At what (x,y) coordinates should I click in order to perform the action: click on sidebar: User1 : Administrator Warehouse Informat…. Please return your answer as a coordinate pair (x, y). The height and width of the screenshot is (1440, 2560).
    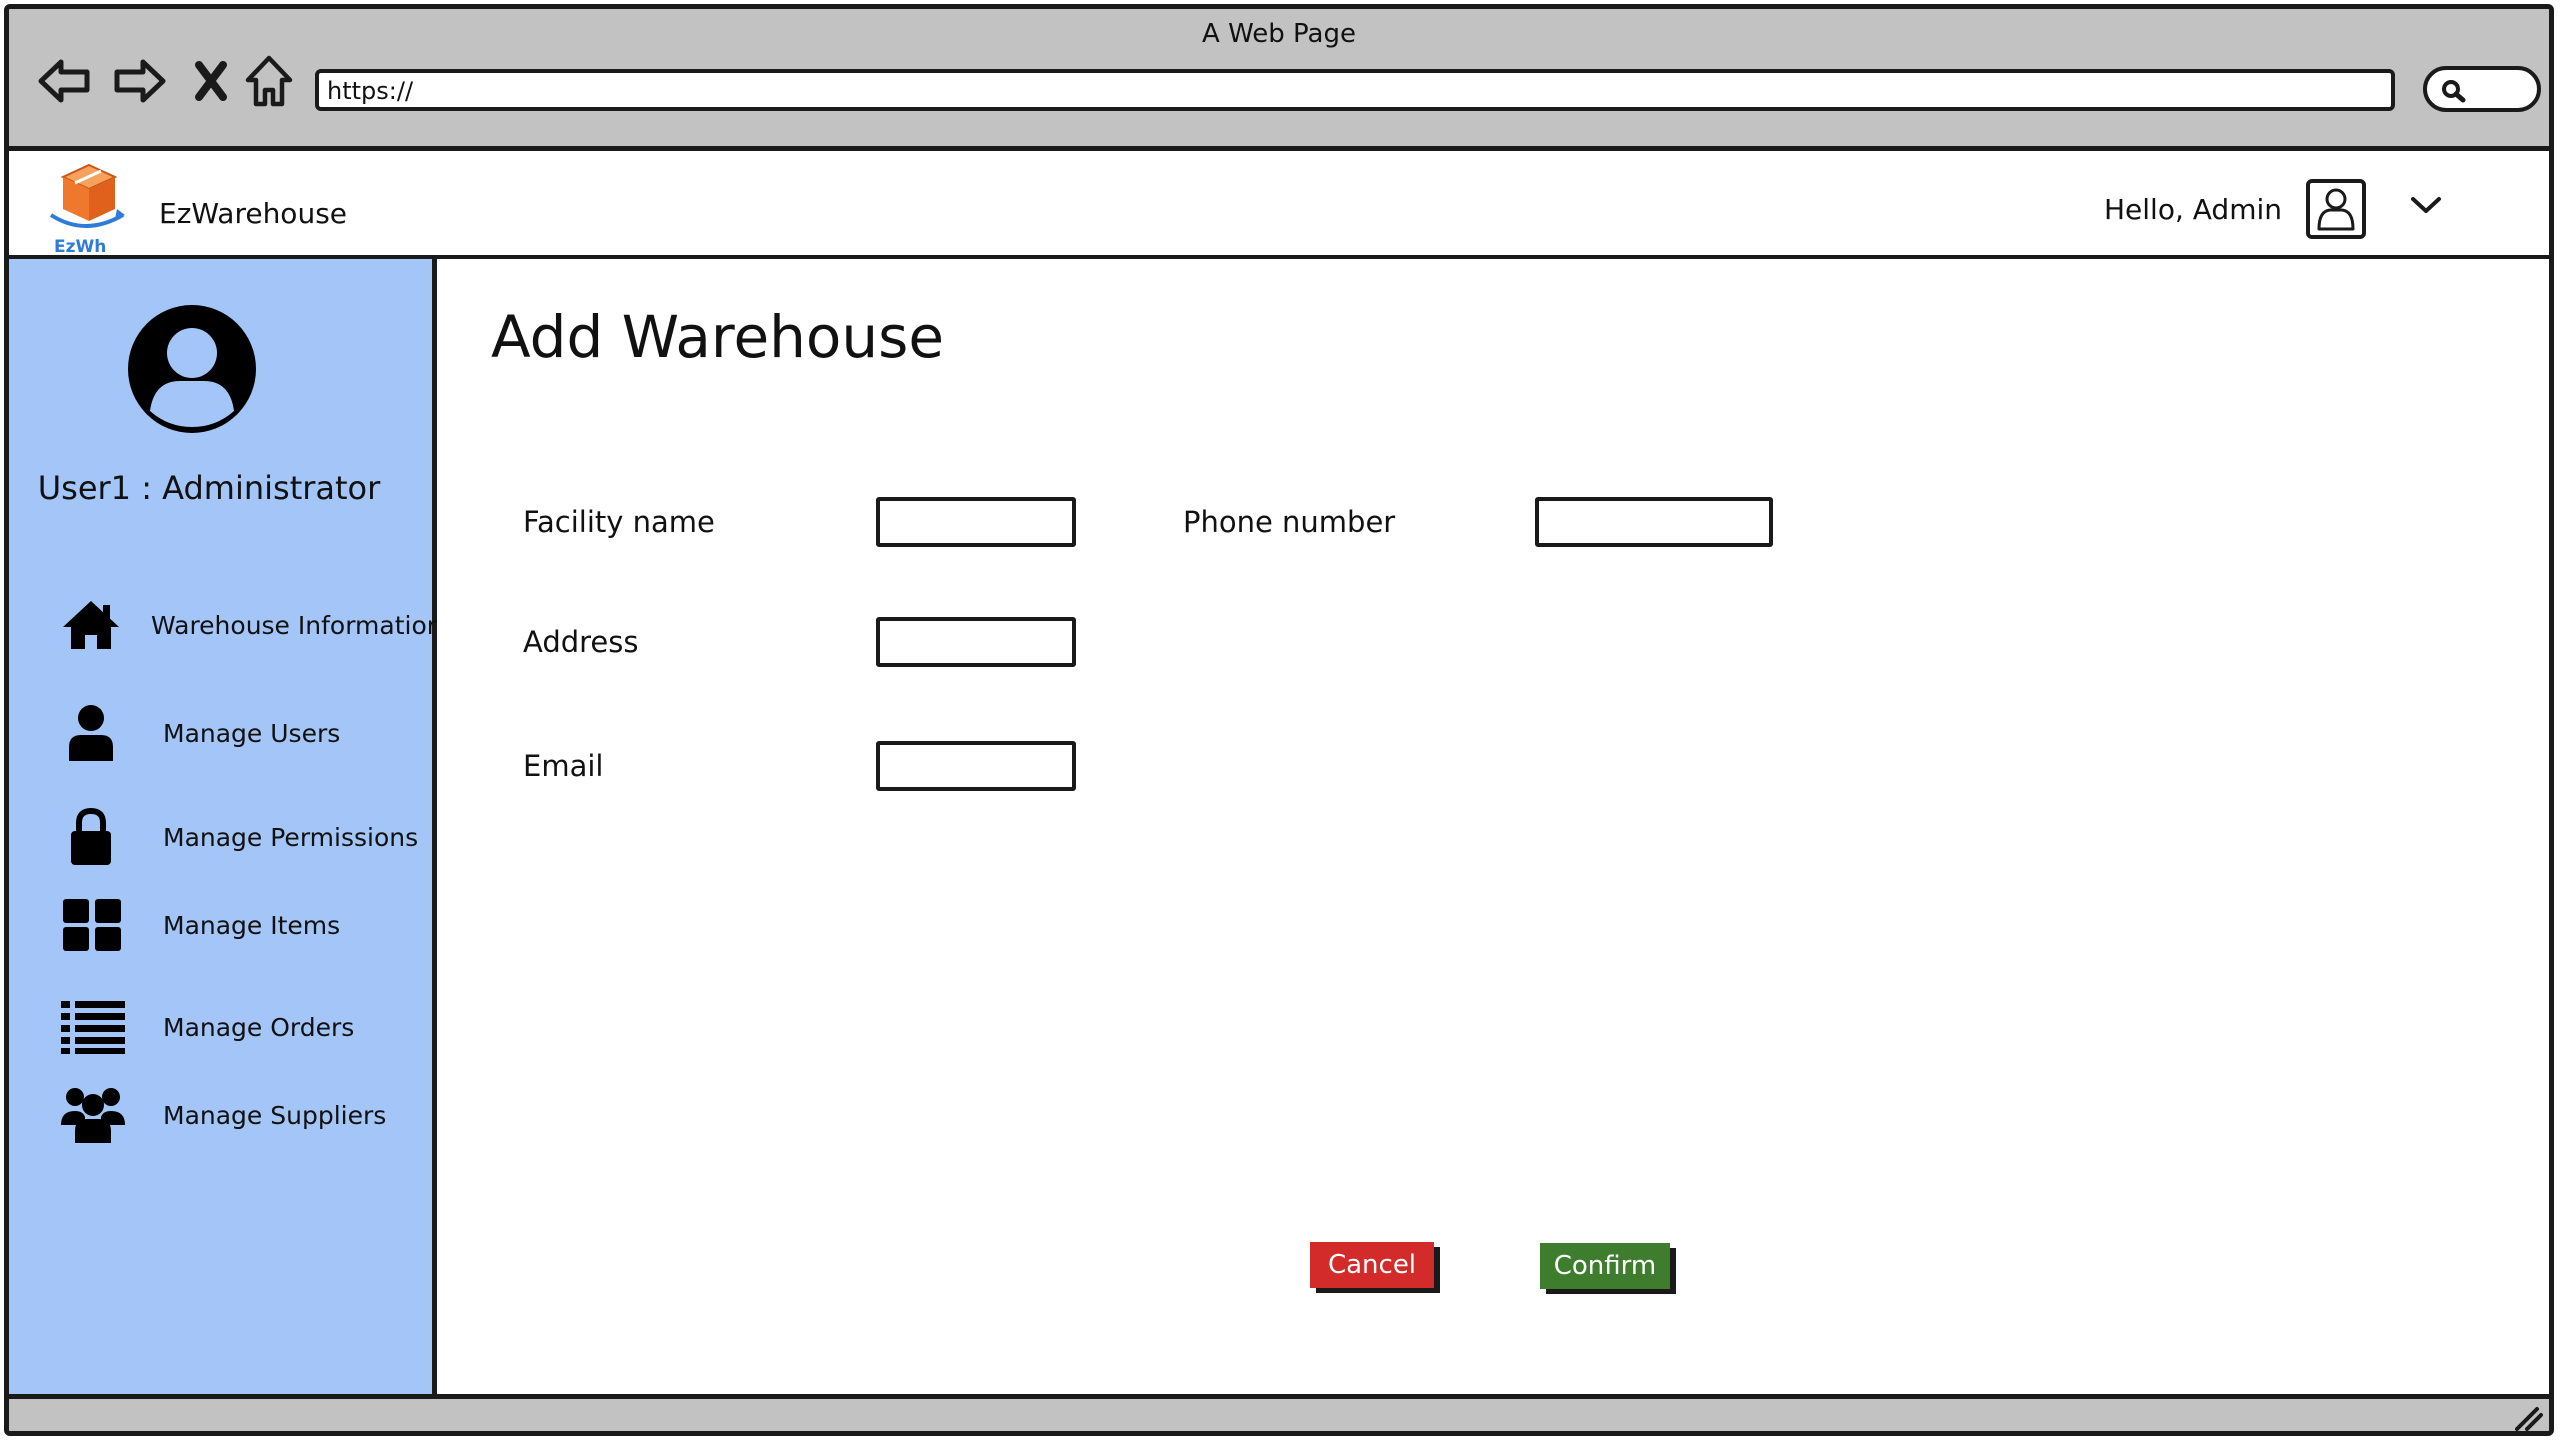
    Looking at the image, I should click on (226, 826).